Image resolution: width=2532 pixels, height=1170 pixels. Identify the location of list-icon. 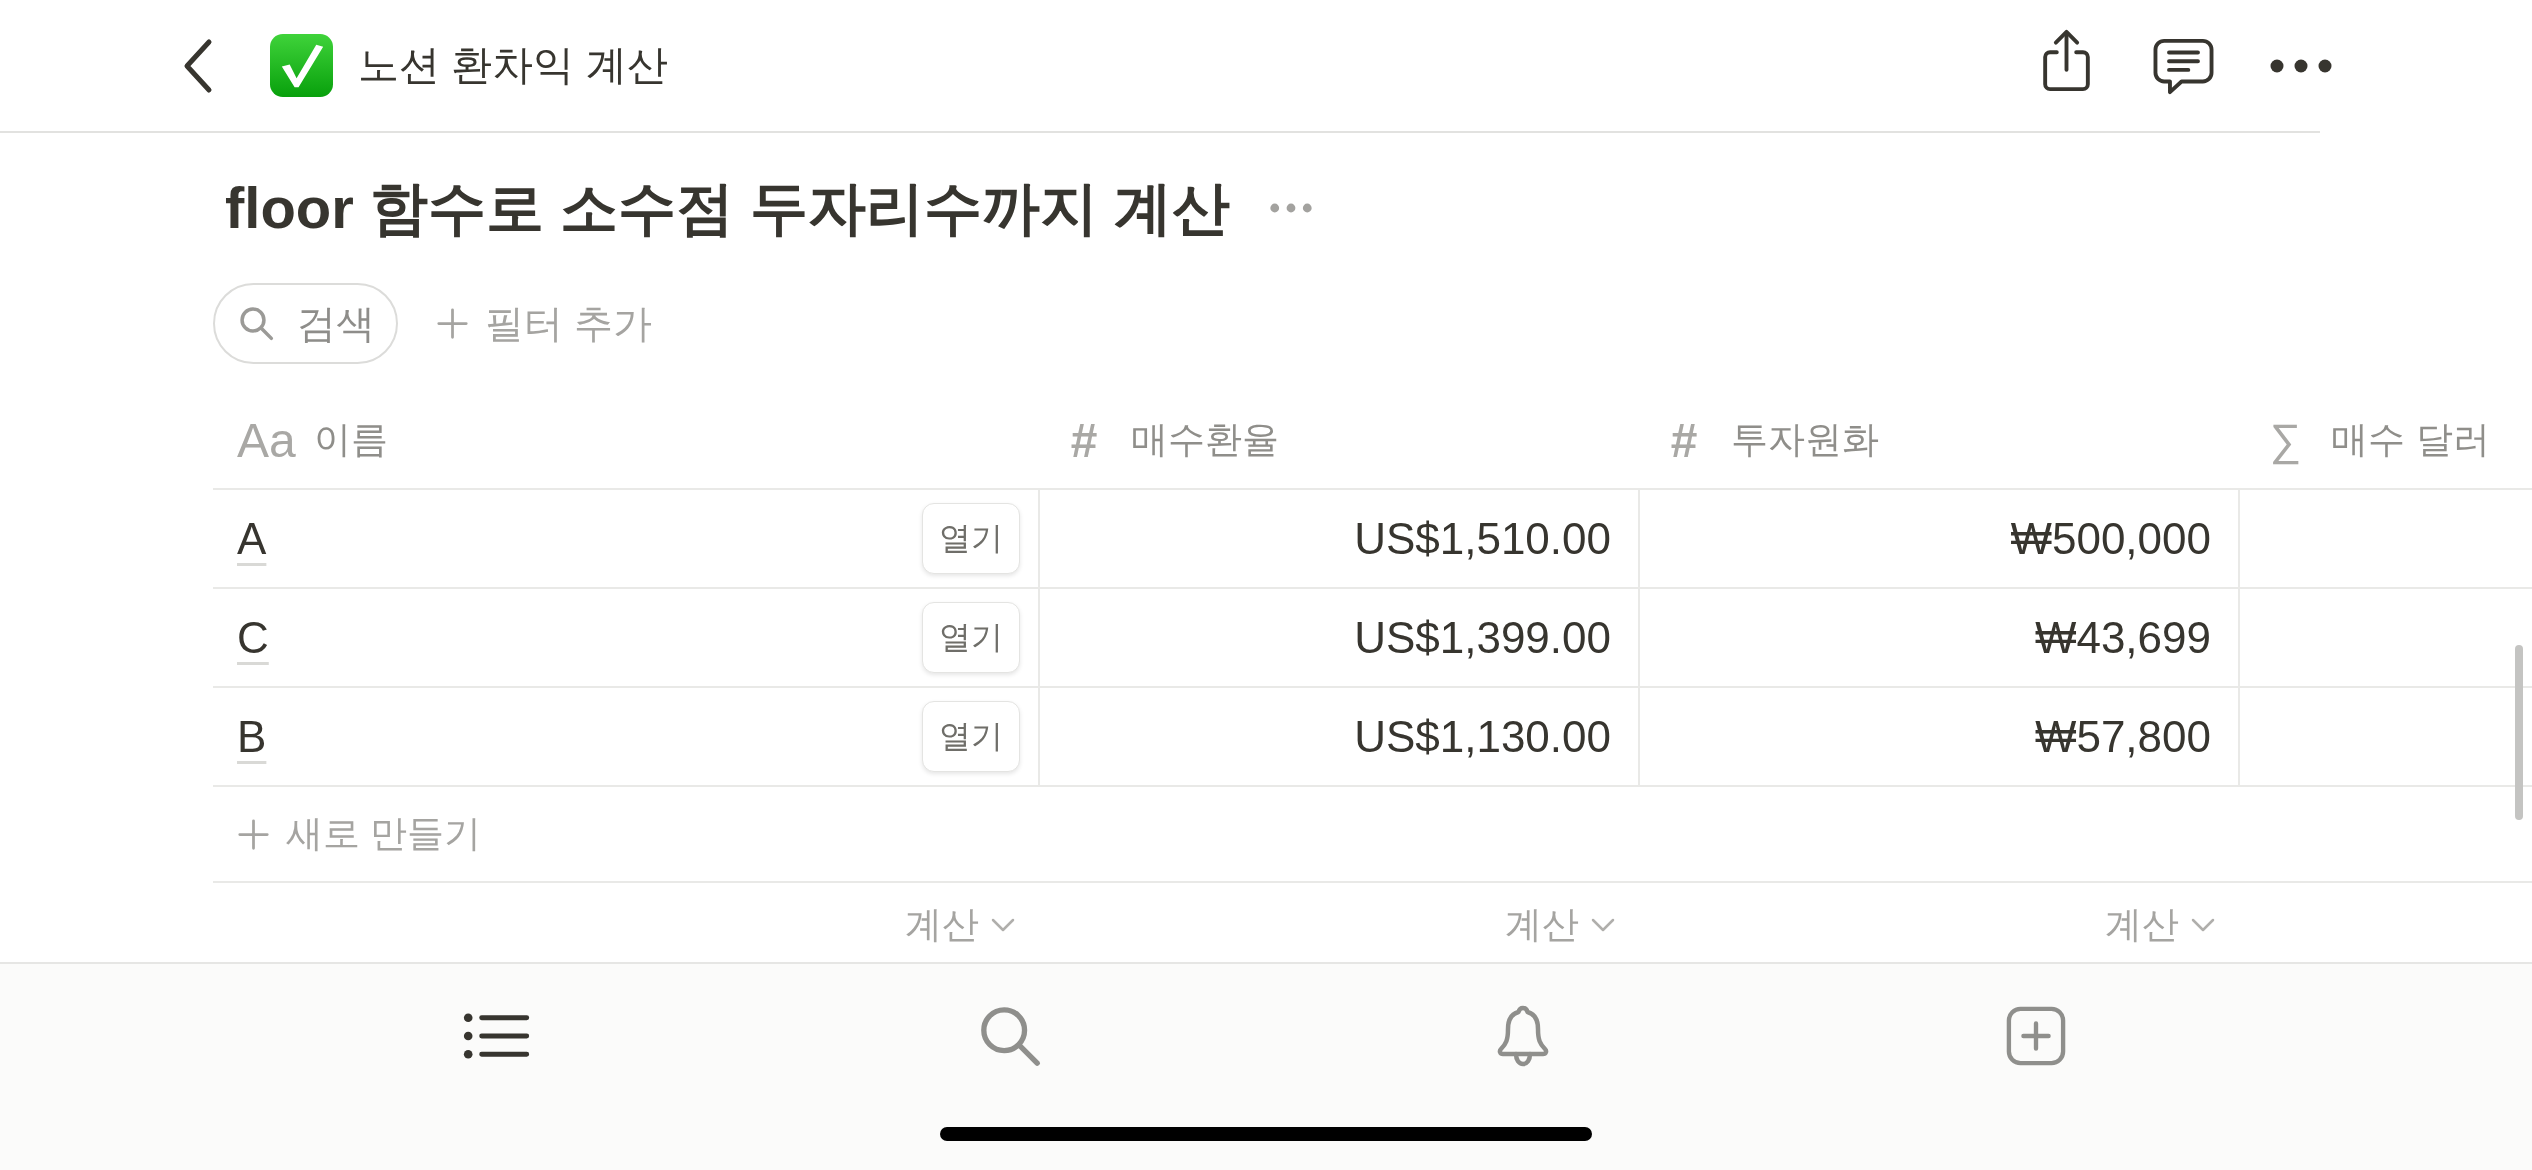
(496, 1036).